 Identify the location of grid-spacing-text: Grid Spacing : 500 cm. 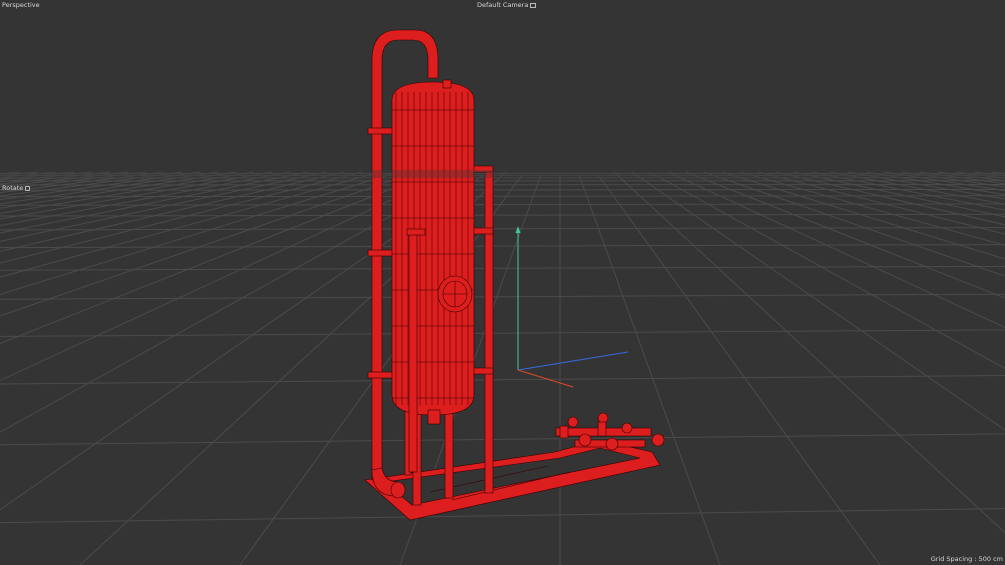
(966, 559).